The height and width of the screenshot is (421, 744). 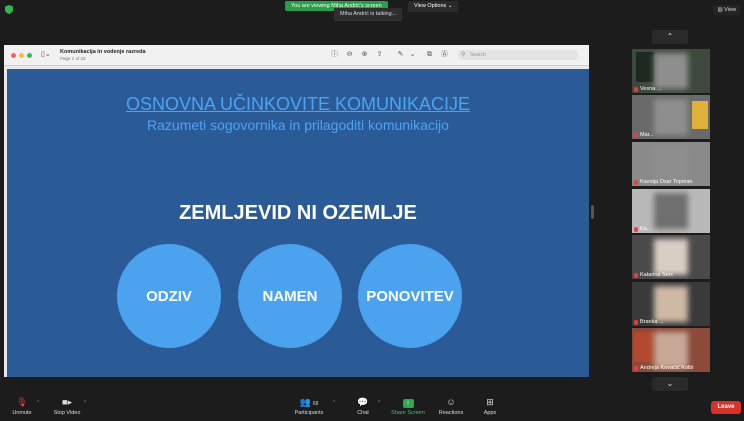 I want to click on reactions-label: Reactions, so click(x=451, y=413).